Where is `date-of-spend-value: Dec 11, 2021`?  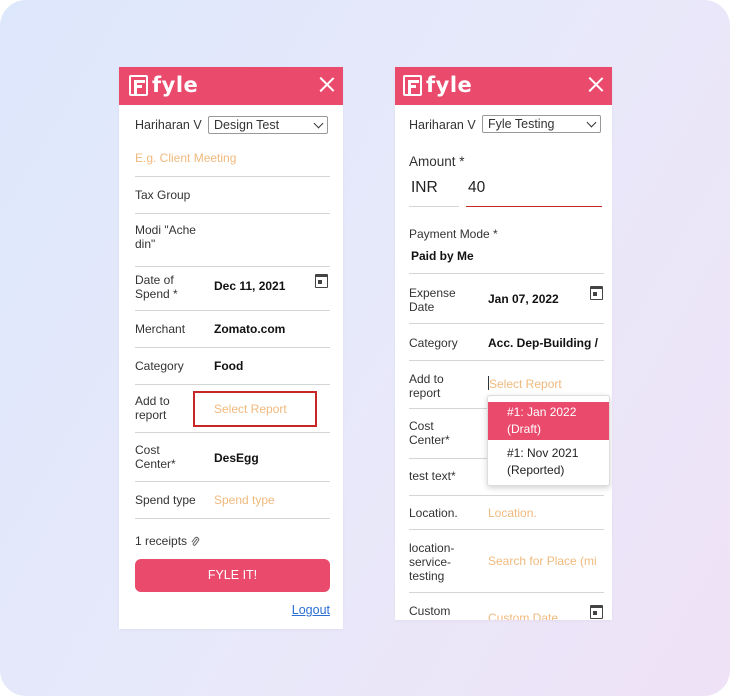 date-of-spend-value: Dec 11, 2021 is located at coordinates (250, 286).